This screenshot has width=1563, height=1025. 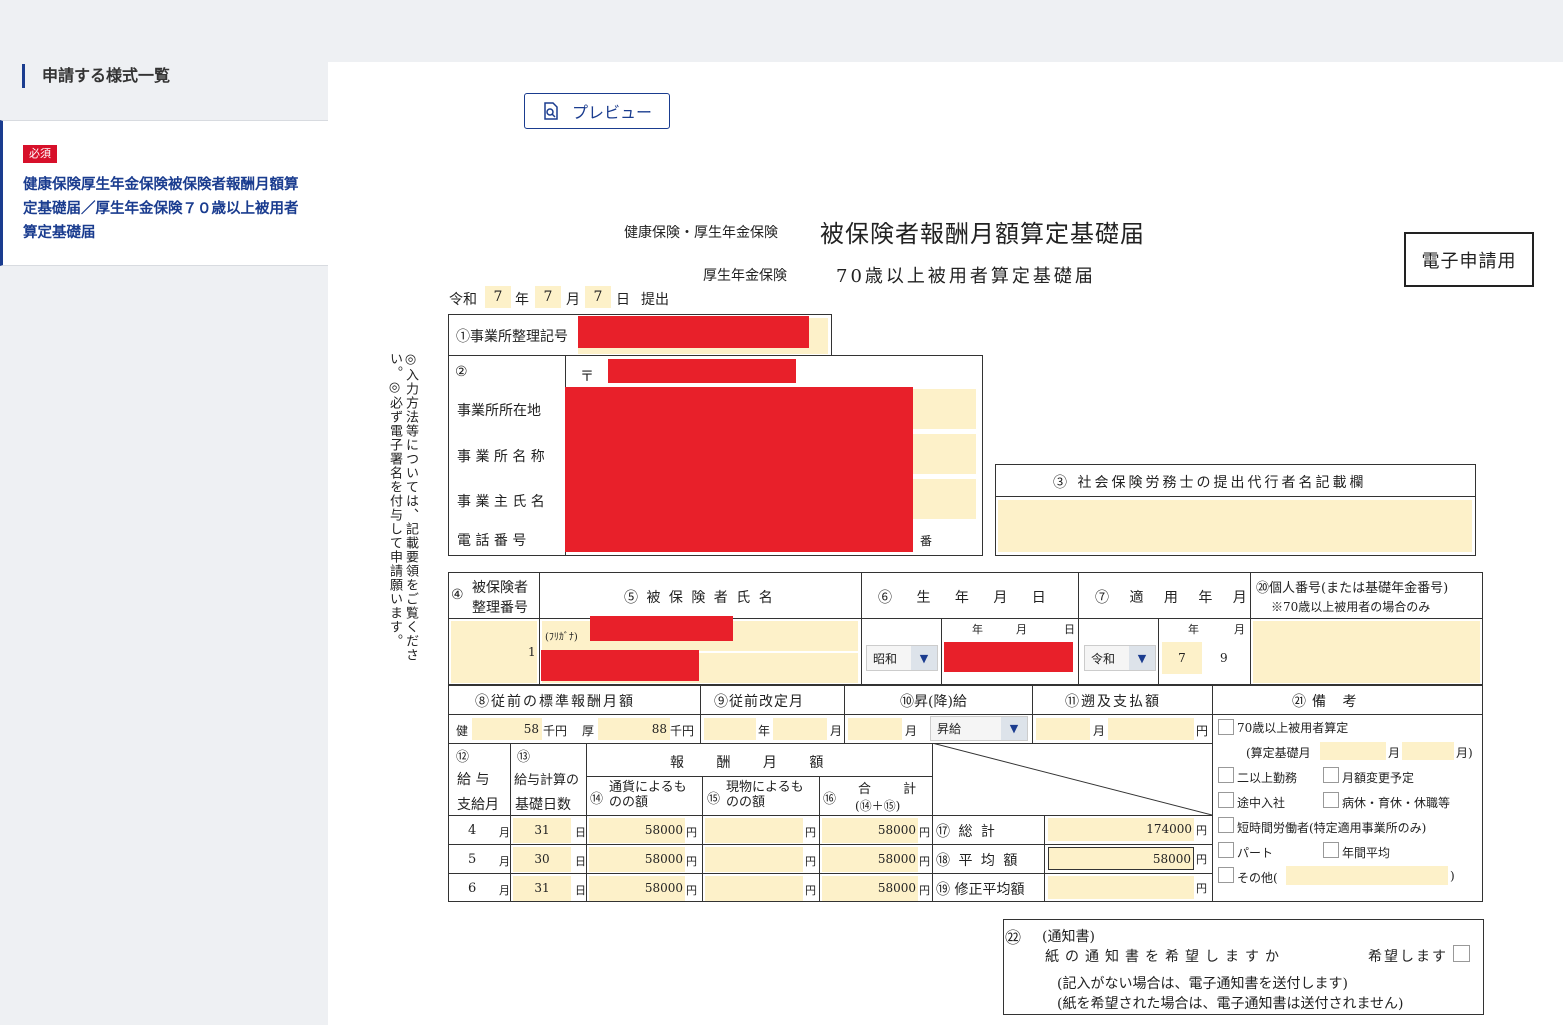 I want to click on preview-label: プレビュー, so click(x=611, y=113).